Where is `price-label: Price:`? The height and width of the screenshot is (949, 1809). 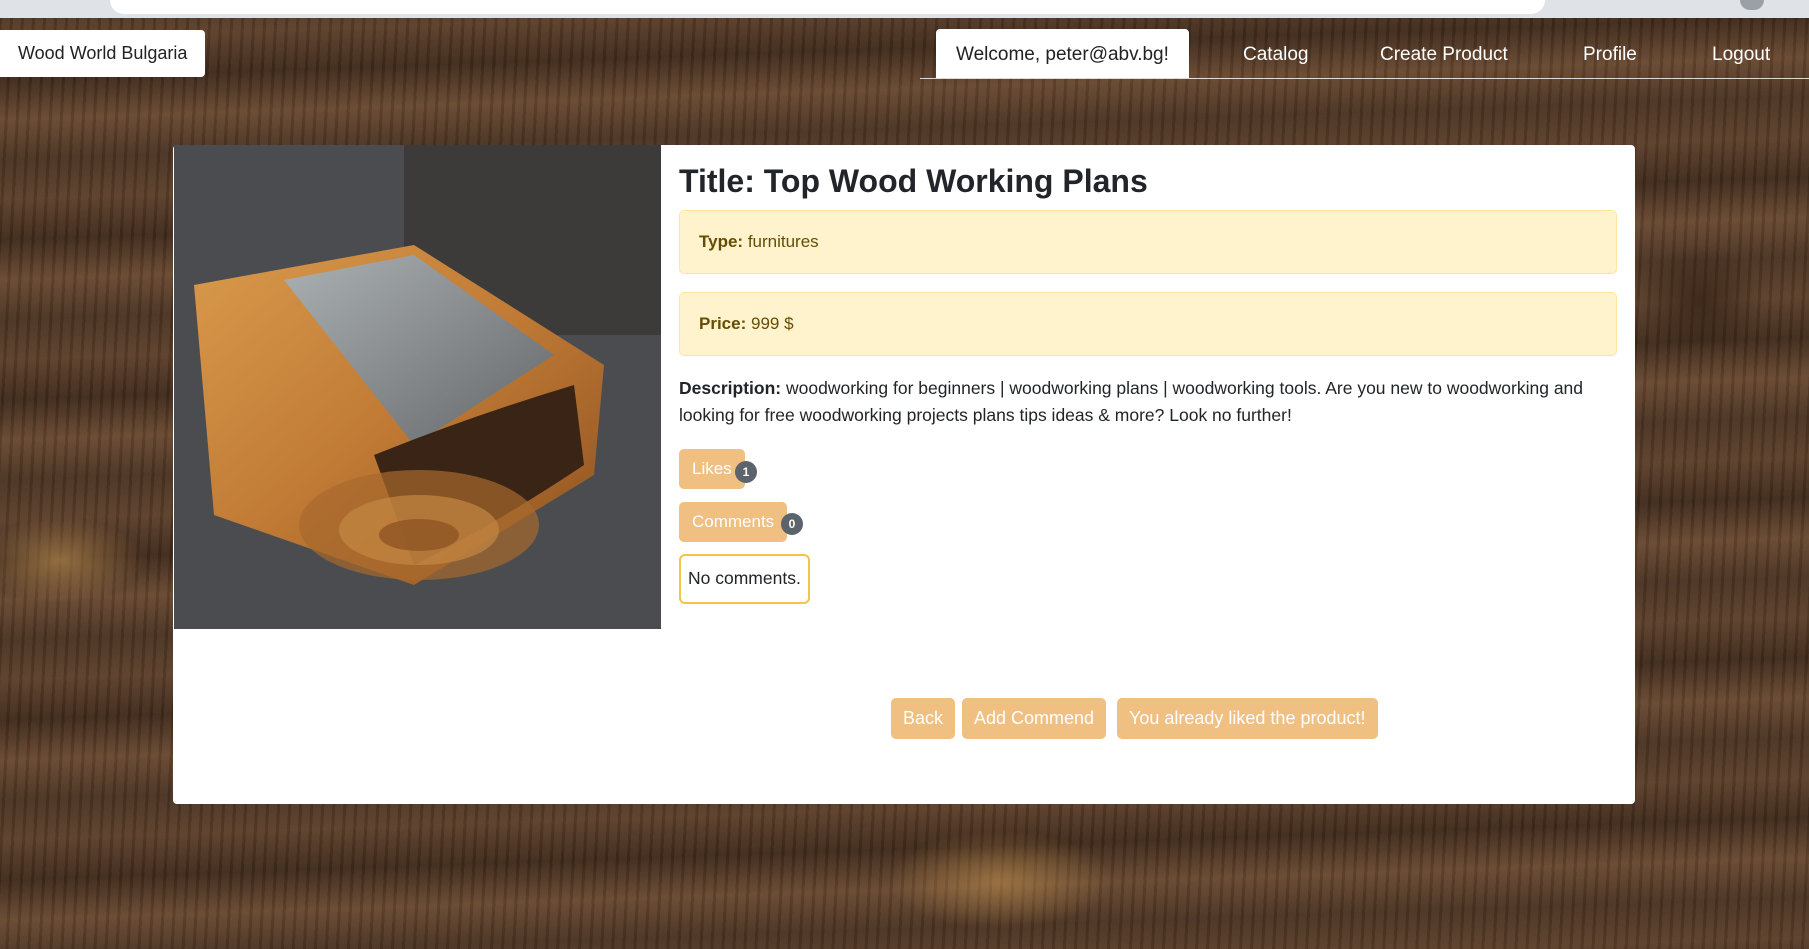
price-label: Price: is located at coordinates (723, 323).